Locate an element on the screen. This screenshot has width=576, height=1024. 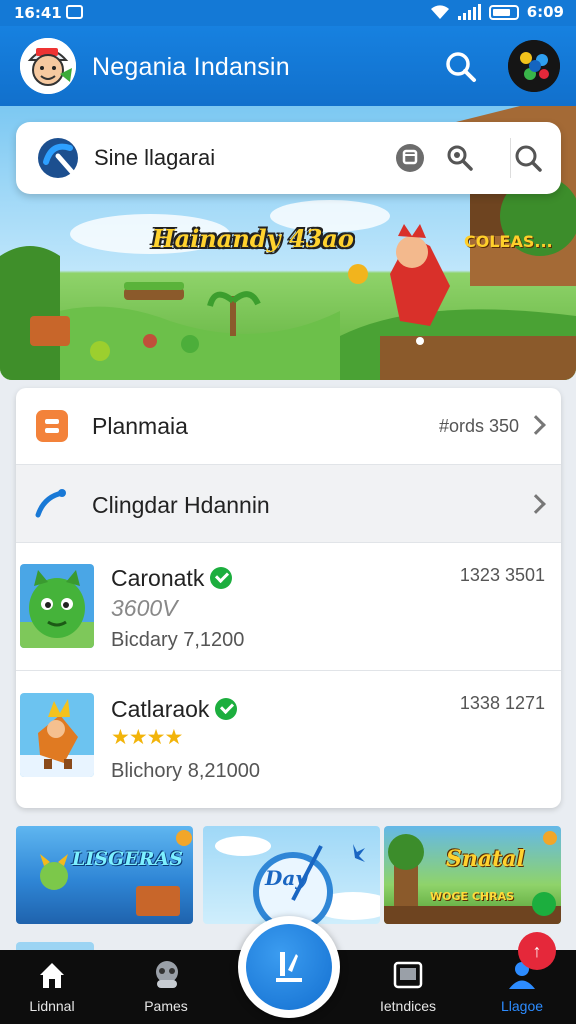
menu-item-planmaia: Planmaia #ords 350 is located at coordinates (288, 426).